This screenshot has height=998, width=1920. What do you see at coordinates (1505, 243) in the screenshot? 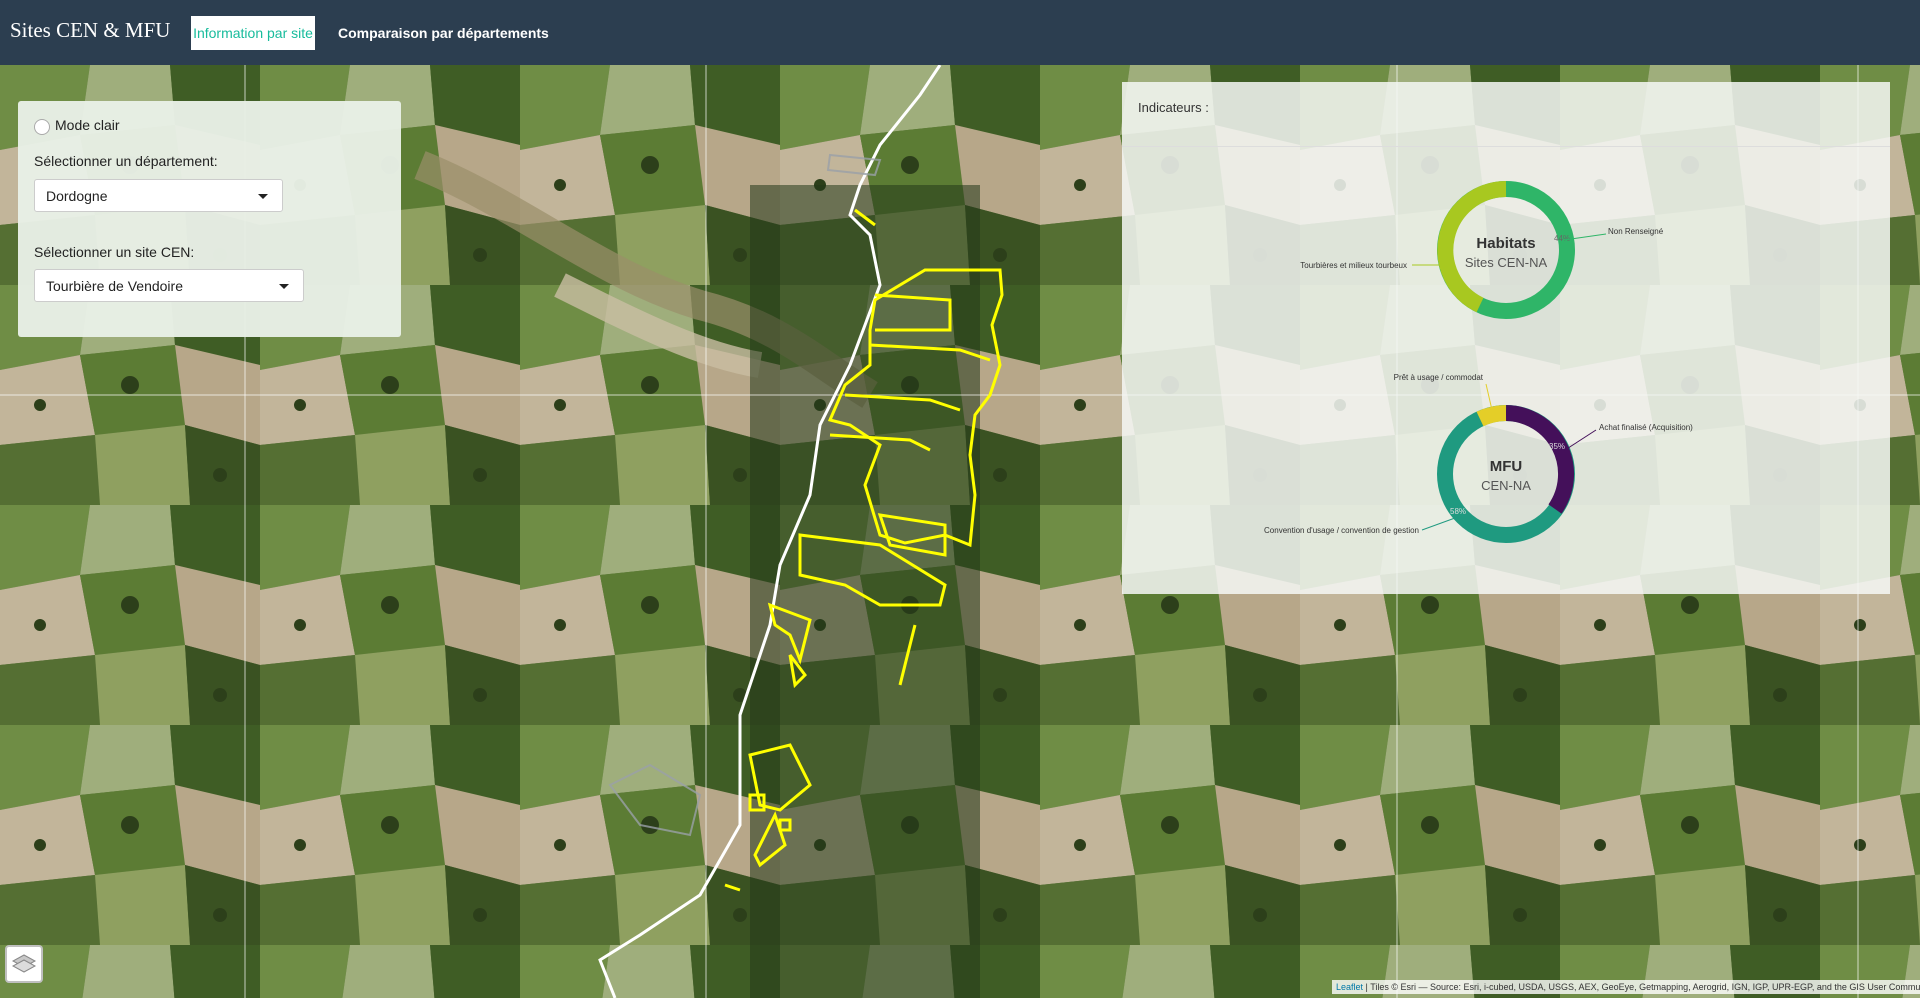
I see `habitats-title: Habitats` at bounding box center [1505, 243].